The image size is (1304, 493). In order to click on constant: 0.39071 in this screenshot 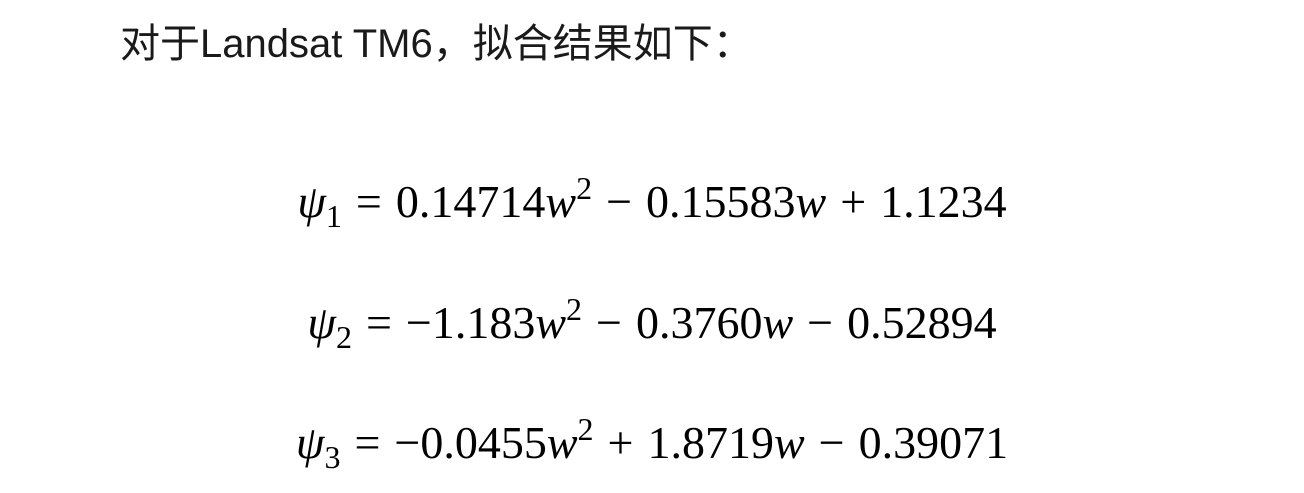, I will do `click(933, 442)`.